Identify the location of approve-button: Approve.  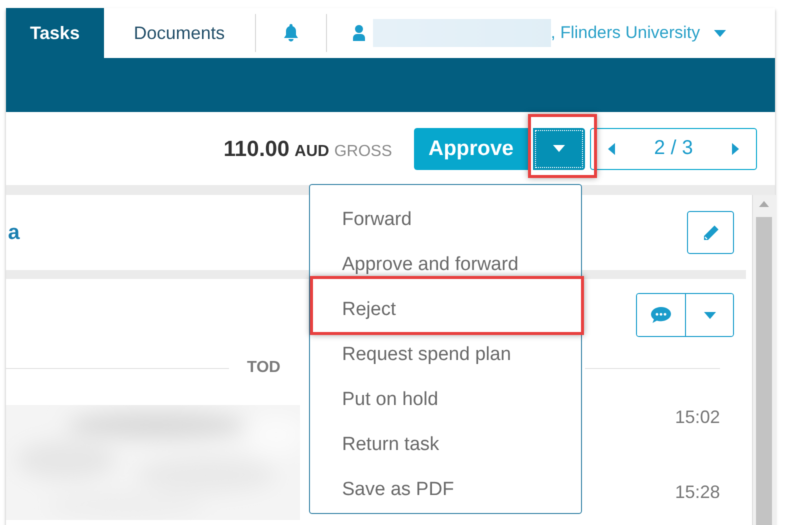
(471, 149).